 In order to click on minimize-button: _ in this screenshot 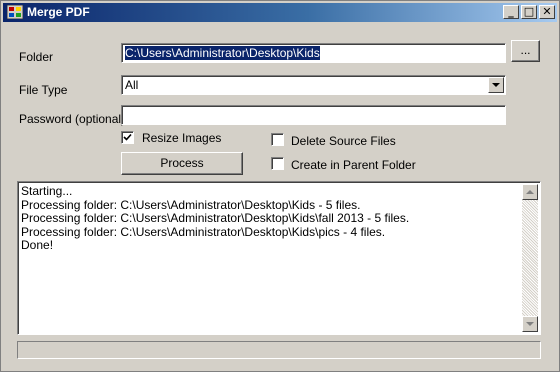, I will do `click(511, 12)`.